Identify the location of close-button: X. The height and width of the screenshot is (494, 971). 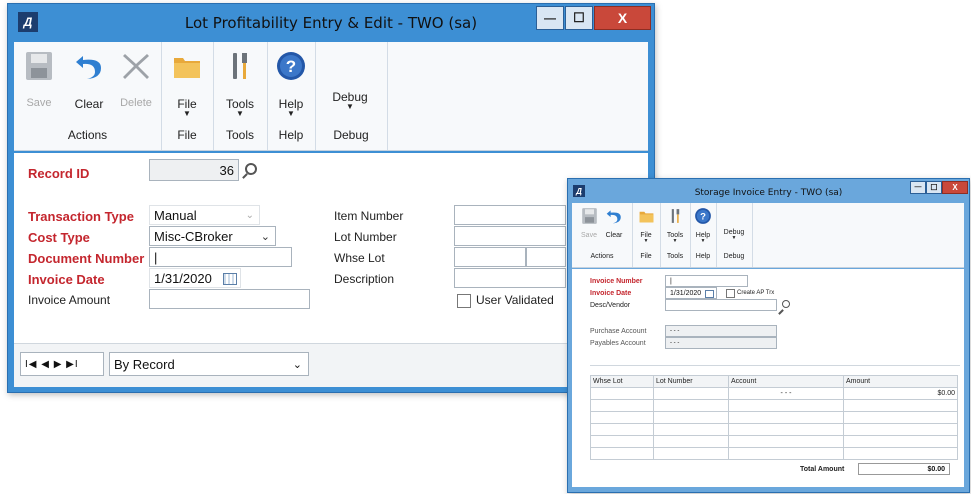
(622, 18).